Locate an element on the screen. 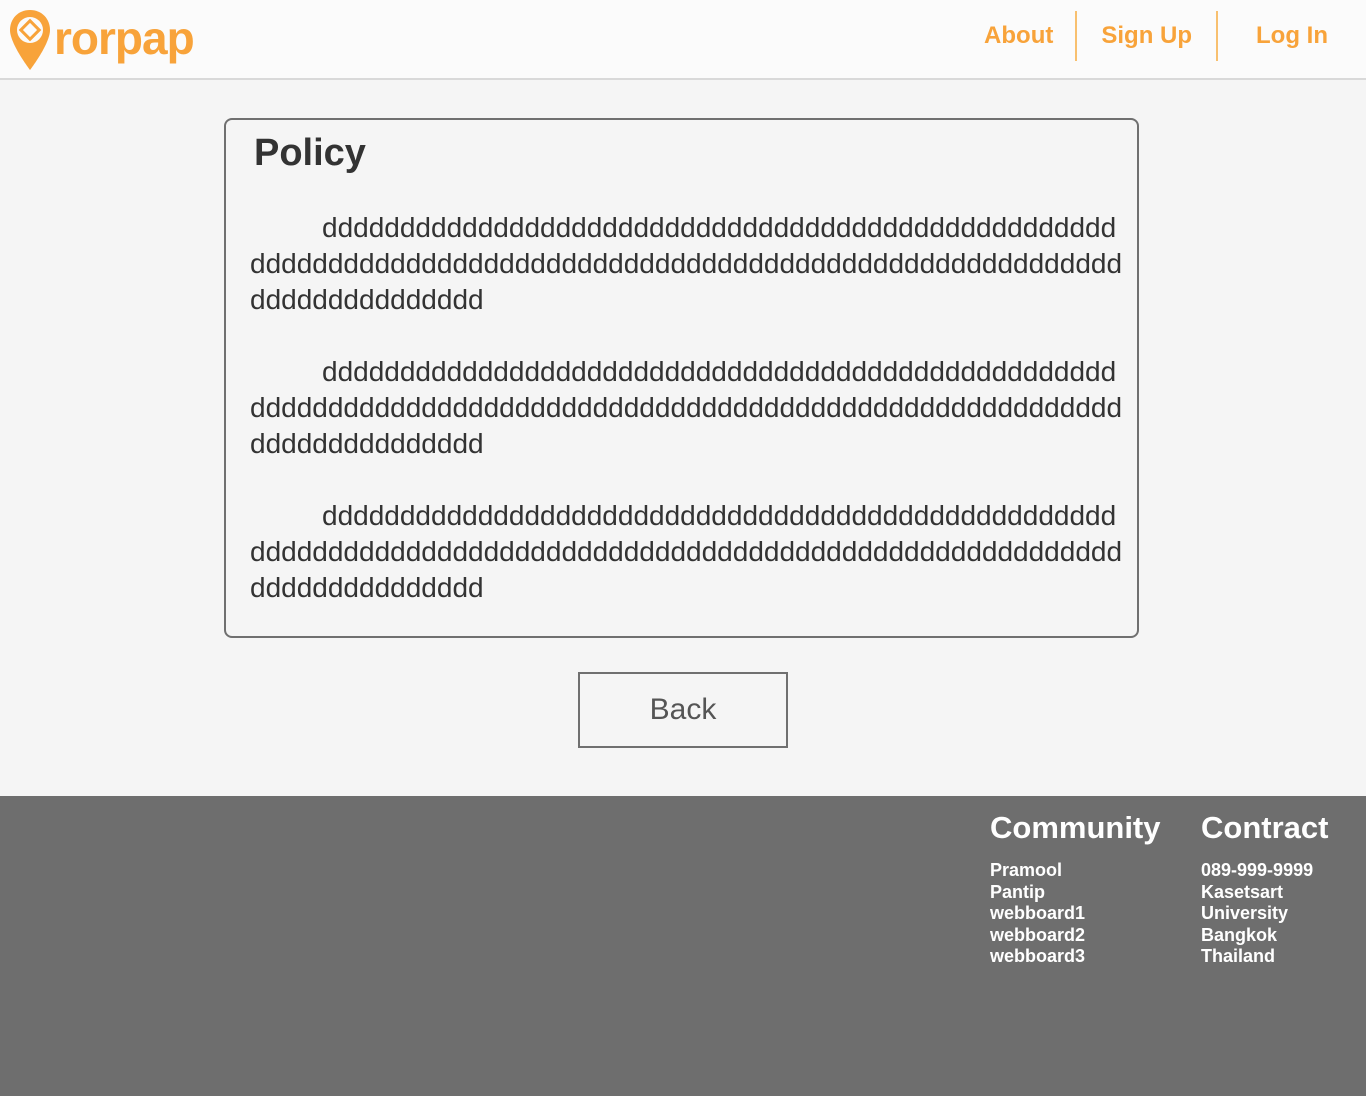  top-nav: About Sign Up Log In is located at coordinates (1175, 36).